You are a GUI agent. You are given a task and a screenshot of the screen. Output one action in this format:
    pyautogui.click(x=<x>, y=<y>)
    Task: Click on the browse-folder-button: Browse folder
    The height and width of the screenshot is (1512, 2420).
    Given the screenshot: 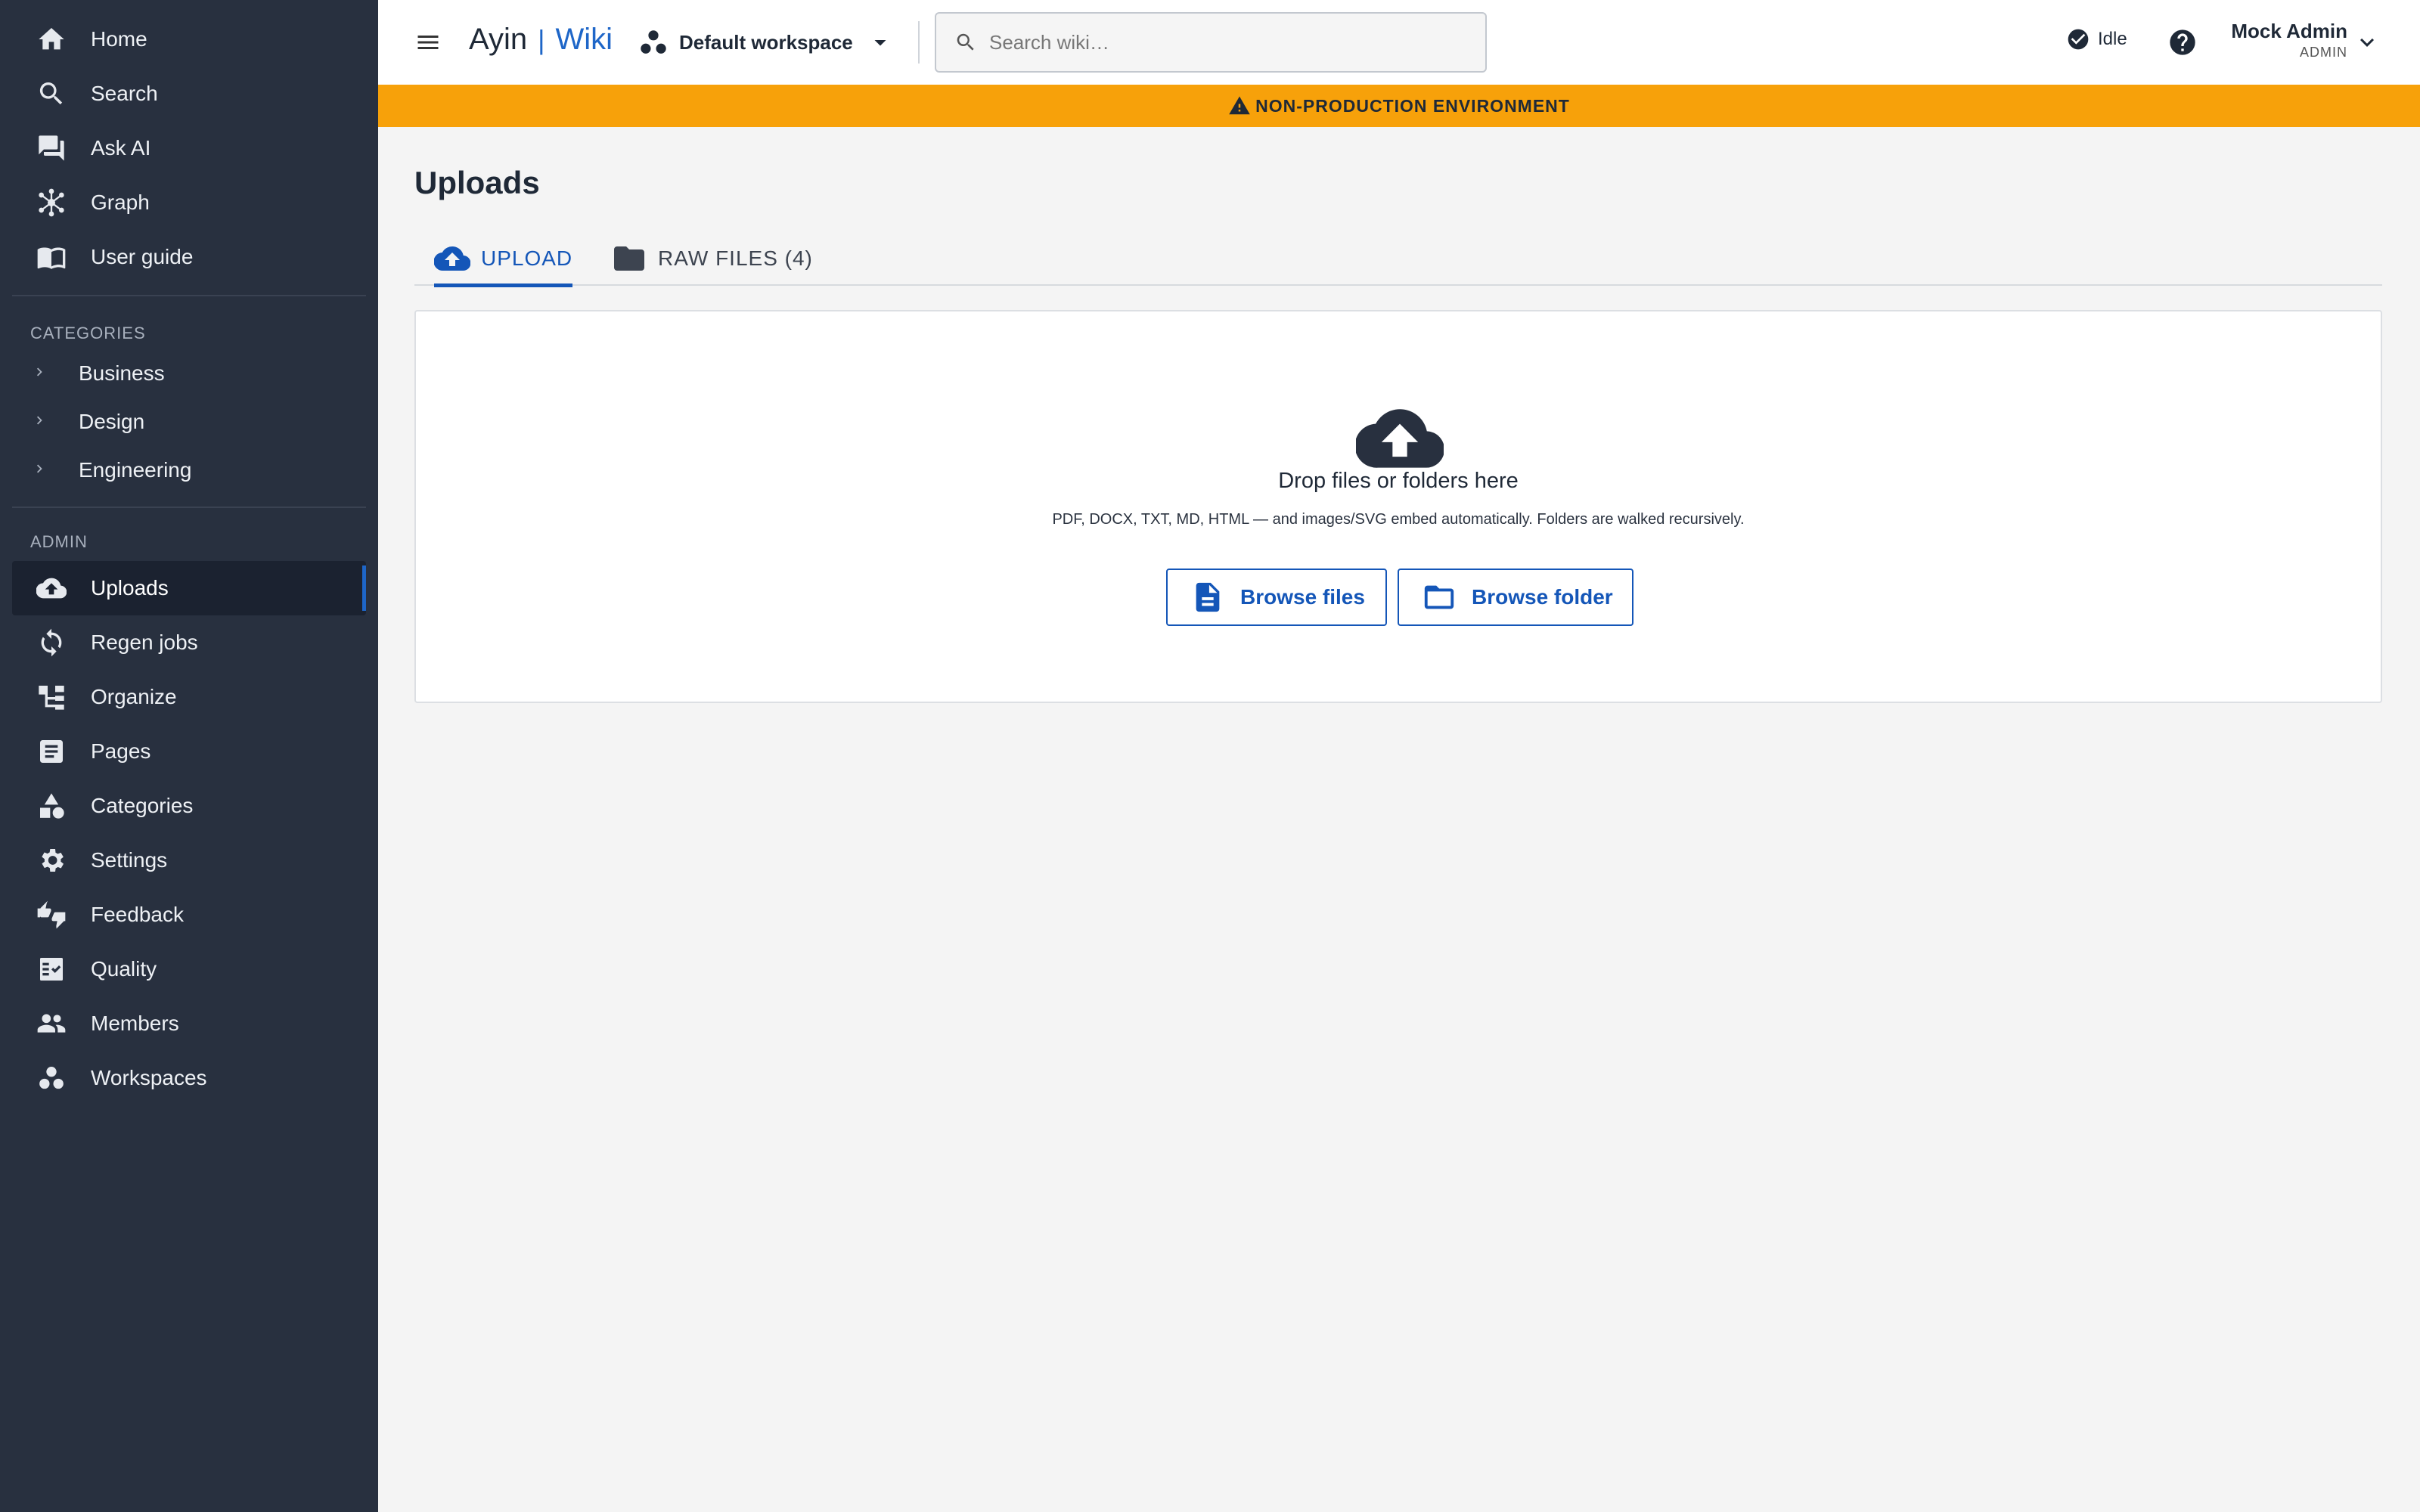 What is the action you would take?
    pyautogui.click(x=1516, y=597)
    